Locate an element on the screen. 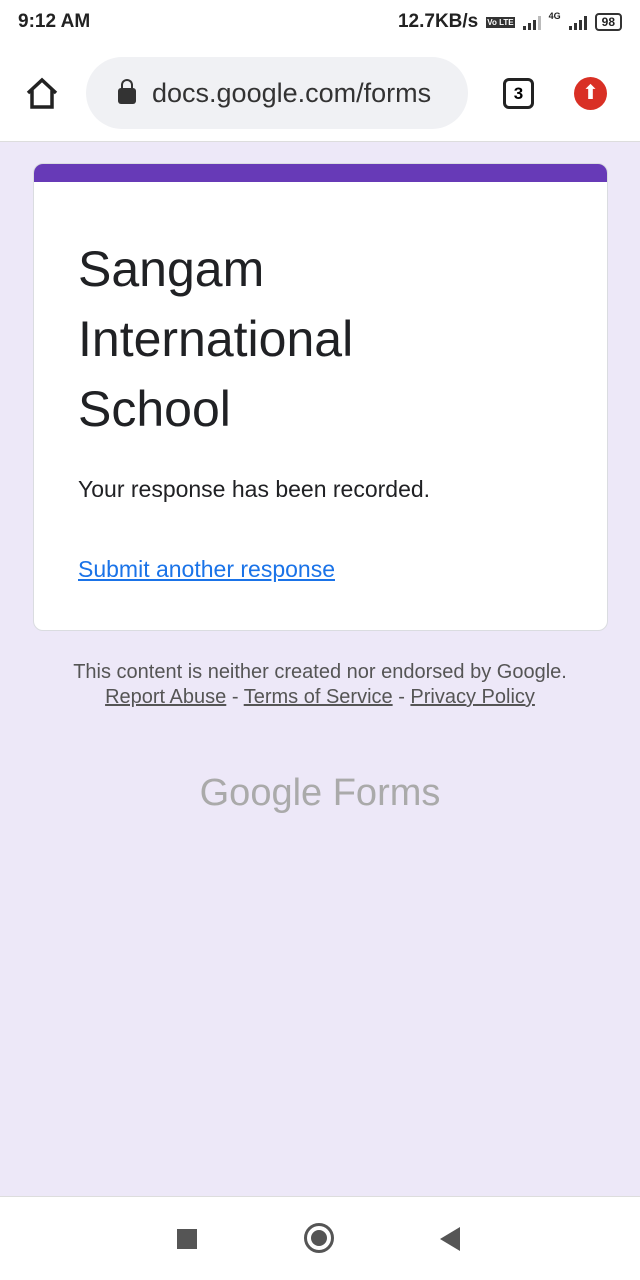  signal-icon is located at coordinates (531, 22).